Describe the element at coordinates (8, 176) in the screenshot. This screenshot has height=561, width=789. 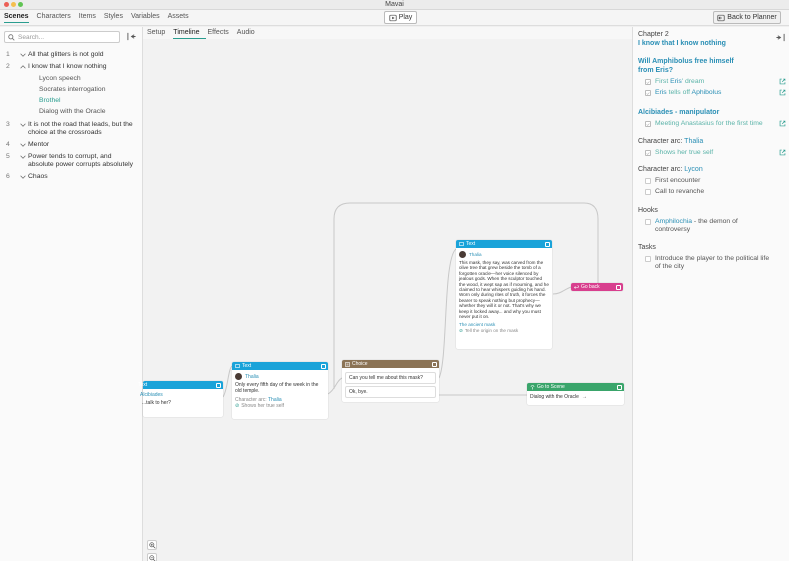
I see `scene-number: 6` at that location.